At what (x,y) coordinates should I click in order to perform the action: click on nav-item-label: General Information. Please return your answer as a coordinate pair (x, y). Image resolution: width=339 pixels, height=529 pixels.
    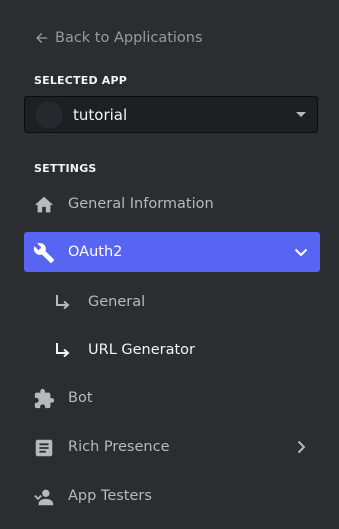
    Looking at the image, I should click on (141, 204).